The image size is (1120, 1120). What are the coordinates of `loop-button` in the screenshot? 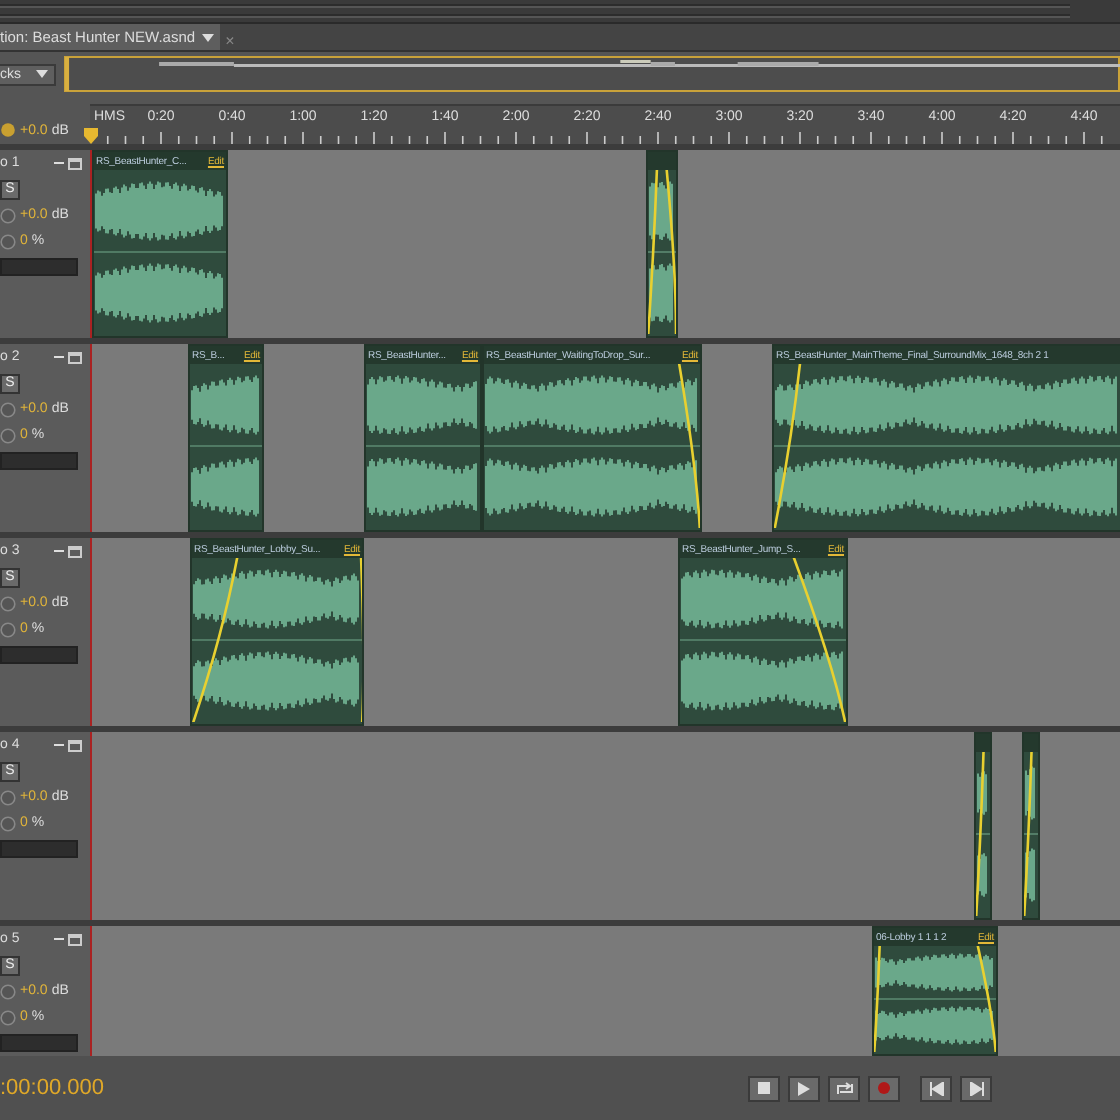 It's located at (844, 1088).